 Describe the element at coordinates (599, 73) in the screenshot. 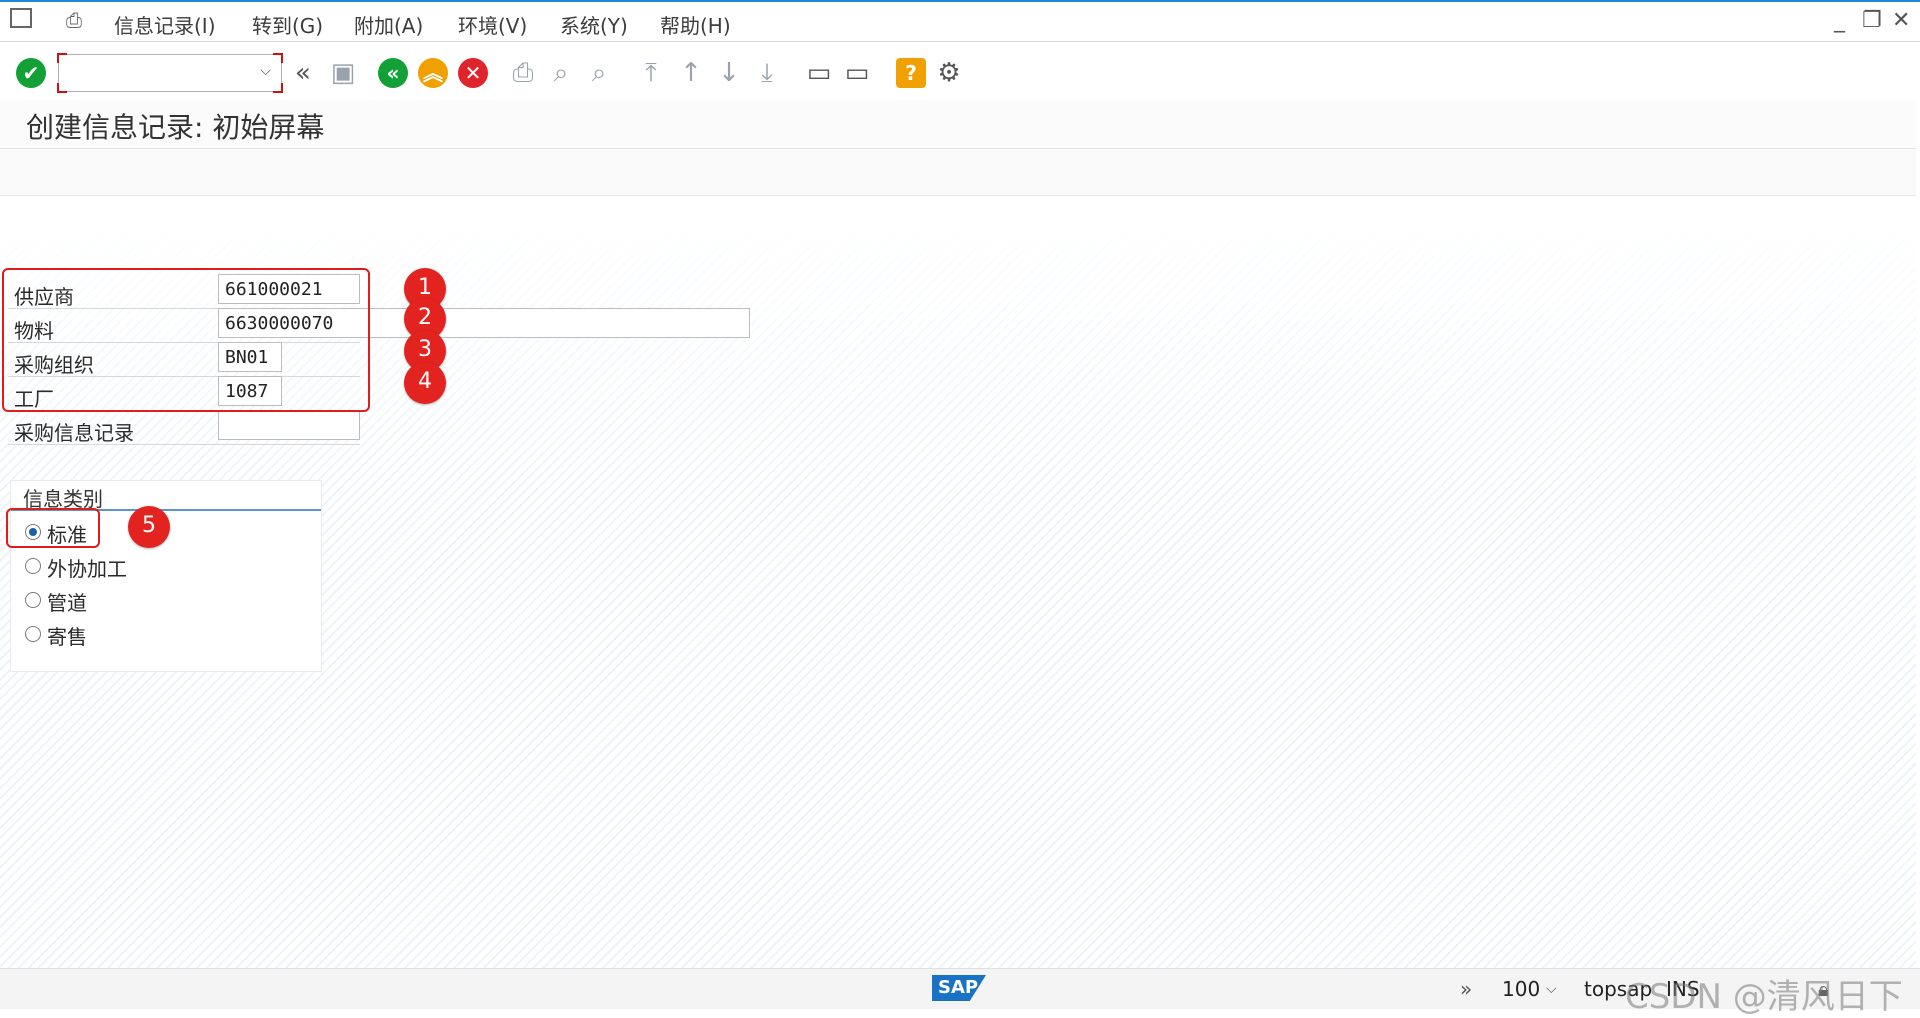

I see `find-next-icon: ⌕` at that location.